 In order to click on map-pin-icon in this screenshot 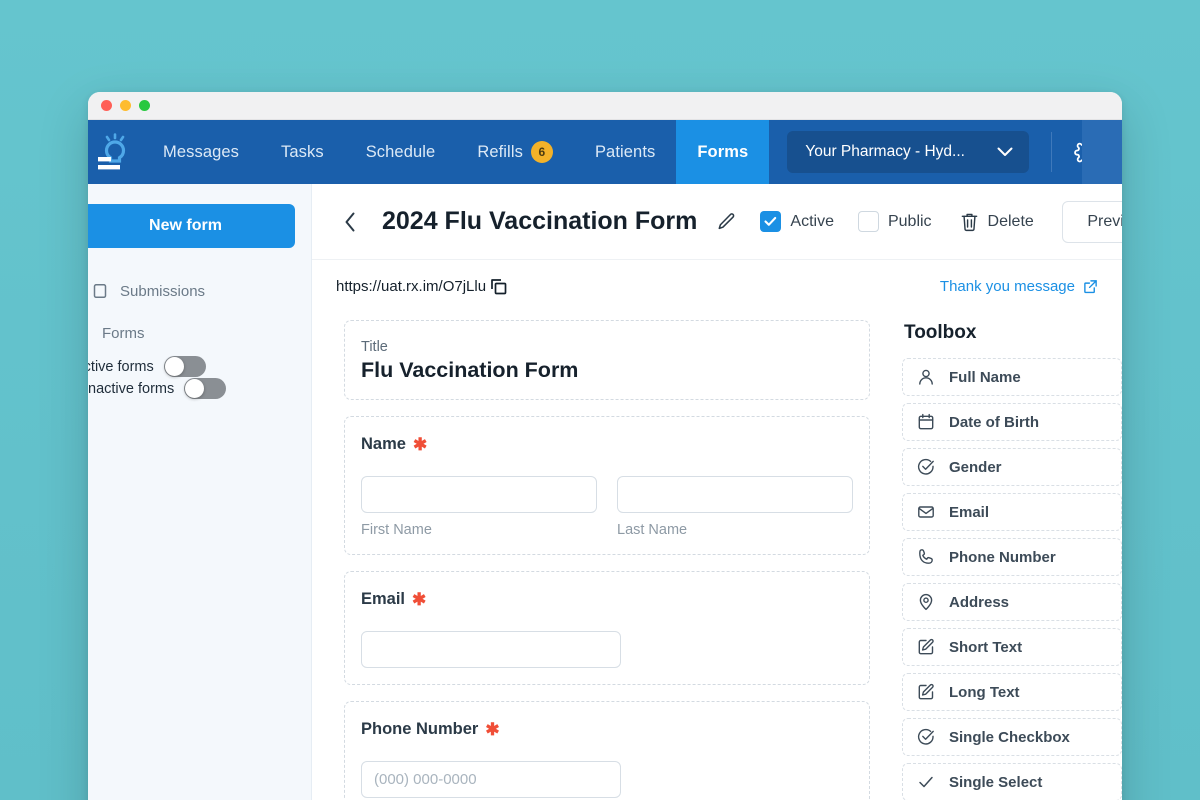, I will do `click(926, 602)`.